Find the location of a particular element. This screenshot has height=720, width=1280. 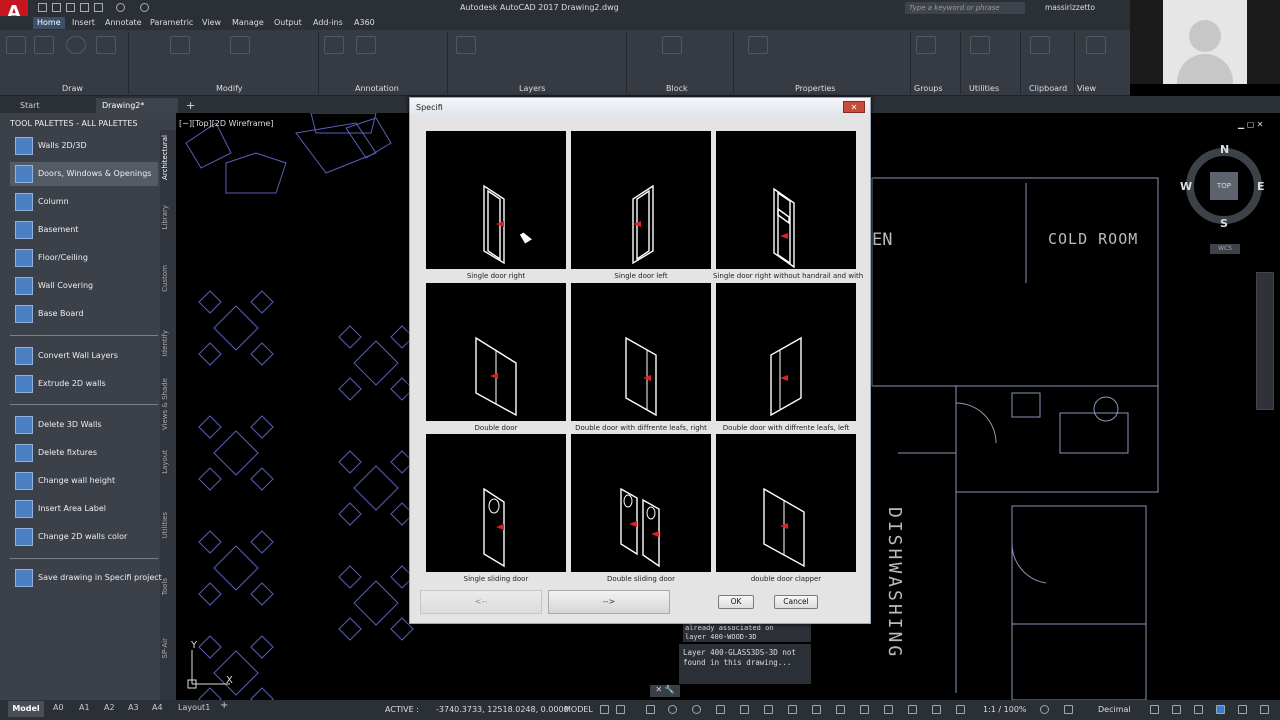

dialog-close-button: ✕ is located at coordinates (854, 107).